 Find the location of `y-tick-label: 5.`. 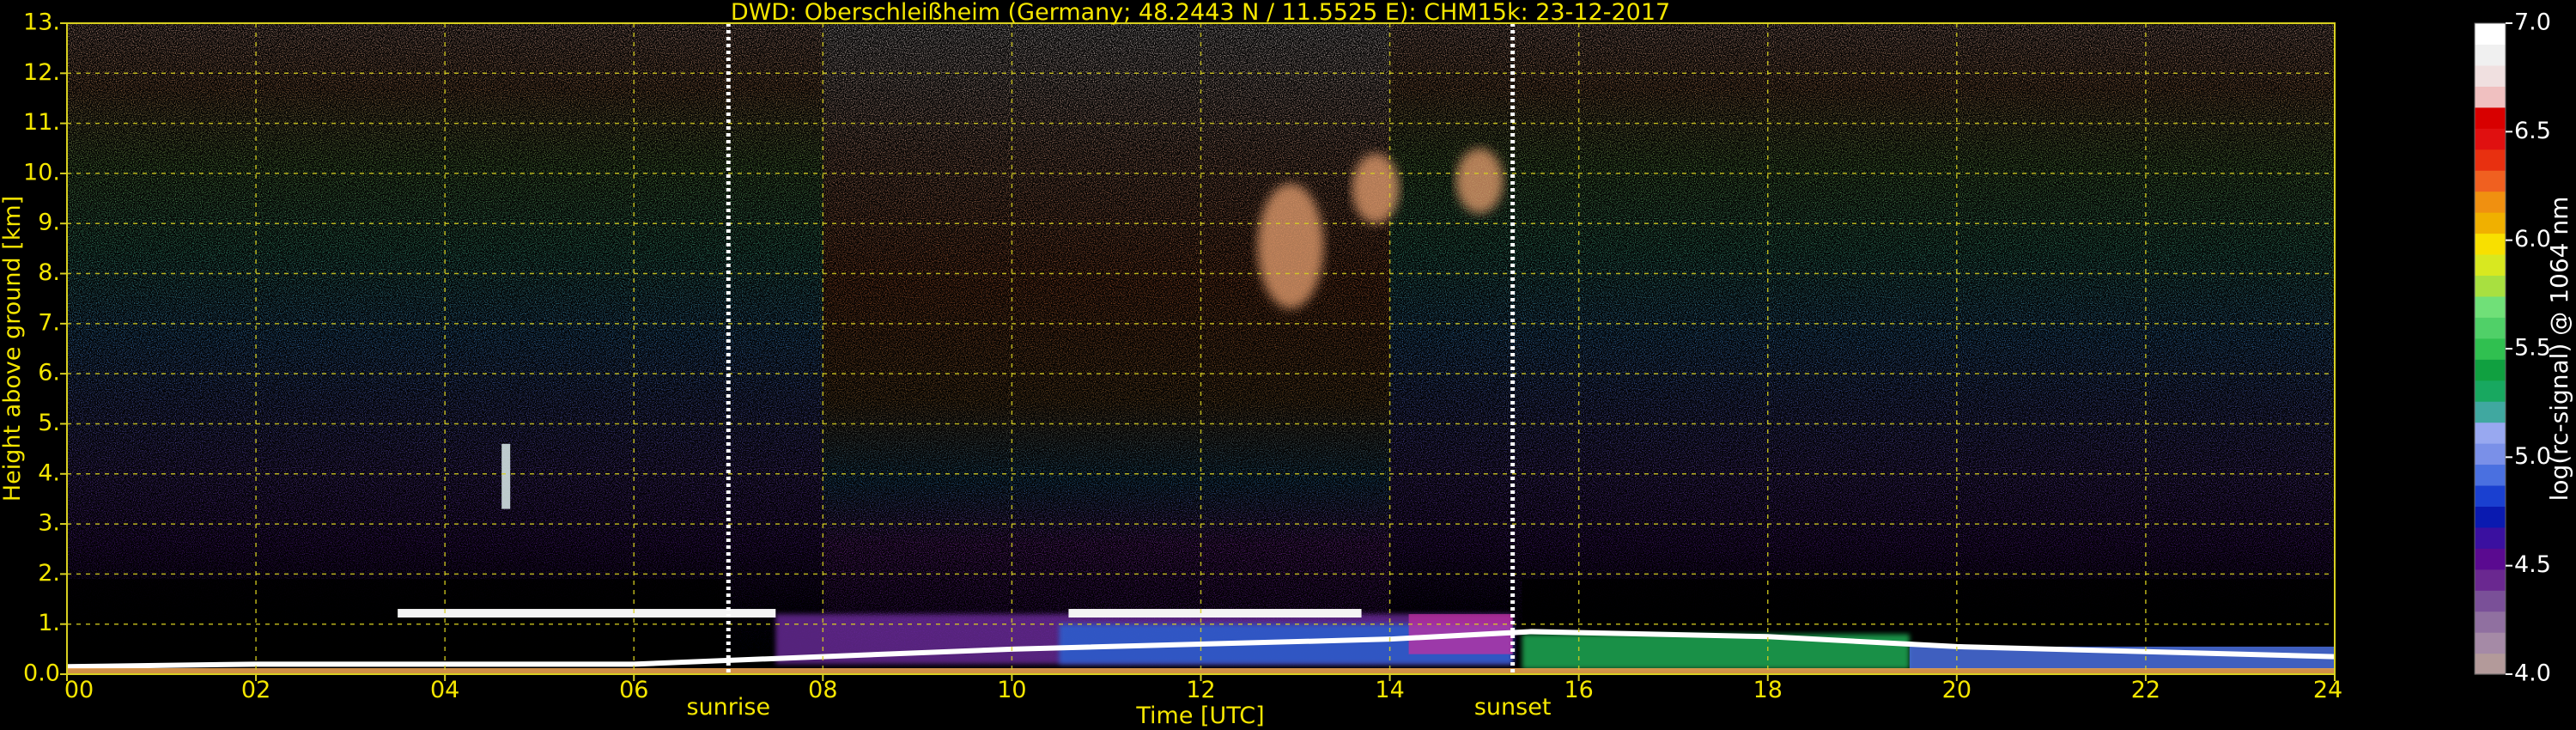

y-tick-label: 5. is located at coordinates (49, 423).